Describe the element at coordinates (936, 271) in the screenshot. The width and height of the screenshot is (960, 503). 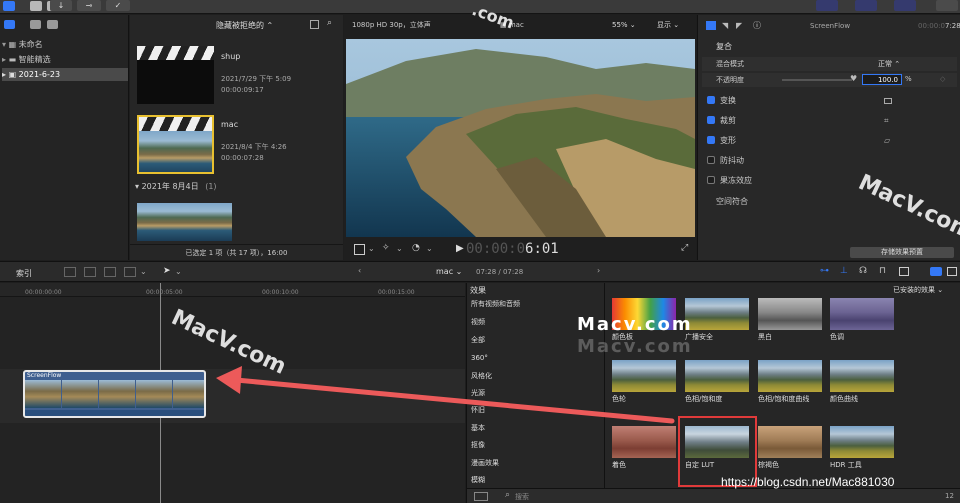
I see `effects-browser-icon` at that location.